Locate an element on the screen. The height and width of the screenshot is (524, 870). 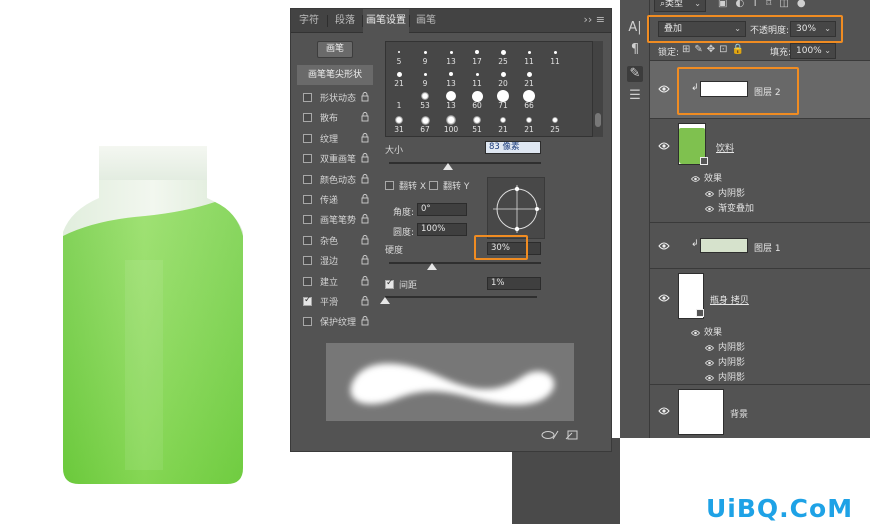
layer-row-drink: 饮料 效果 内阴影 渐变叠加 is located at coordinates (760, 170).